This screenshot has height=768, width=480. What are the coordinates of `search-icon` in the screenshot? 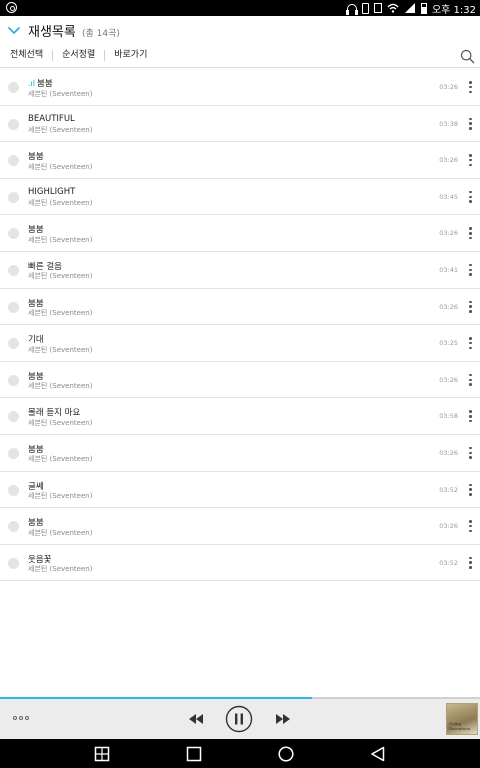 It's located at (467, 56).